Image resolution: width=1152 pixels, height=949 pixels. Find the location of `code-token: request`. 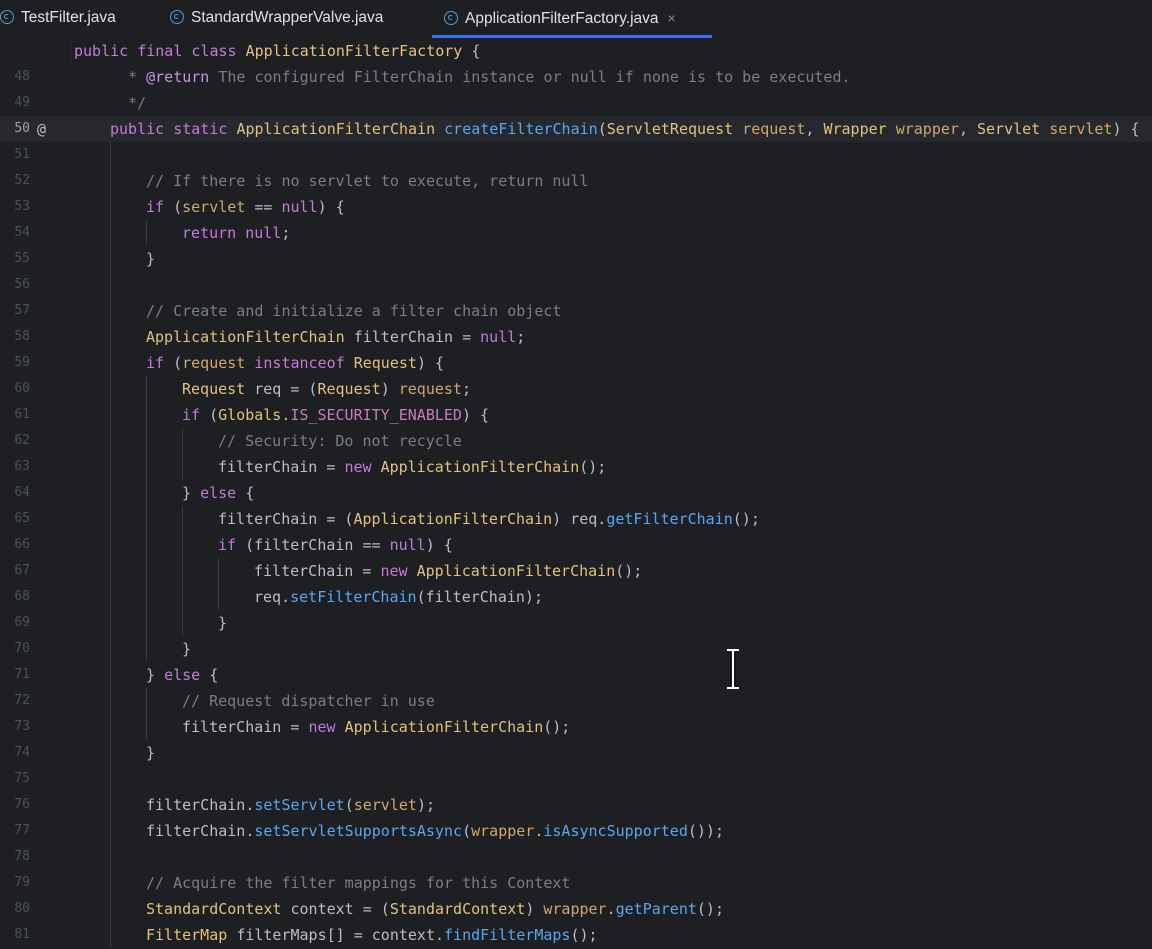

code-token: request is located at coordinates (774, 129).